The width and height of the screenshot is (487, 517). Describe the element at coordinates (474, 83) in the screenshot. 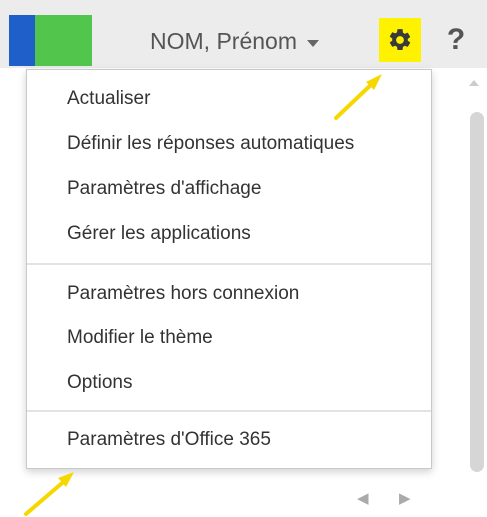

I see `scroll-up-icon` at that location.